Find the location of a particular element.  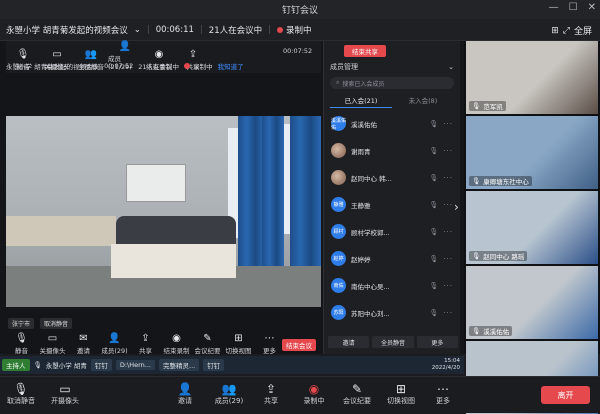

avatar is located at coordinates (338, 150).